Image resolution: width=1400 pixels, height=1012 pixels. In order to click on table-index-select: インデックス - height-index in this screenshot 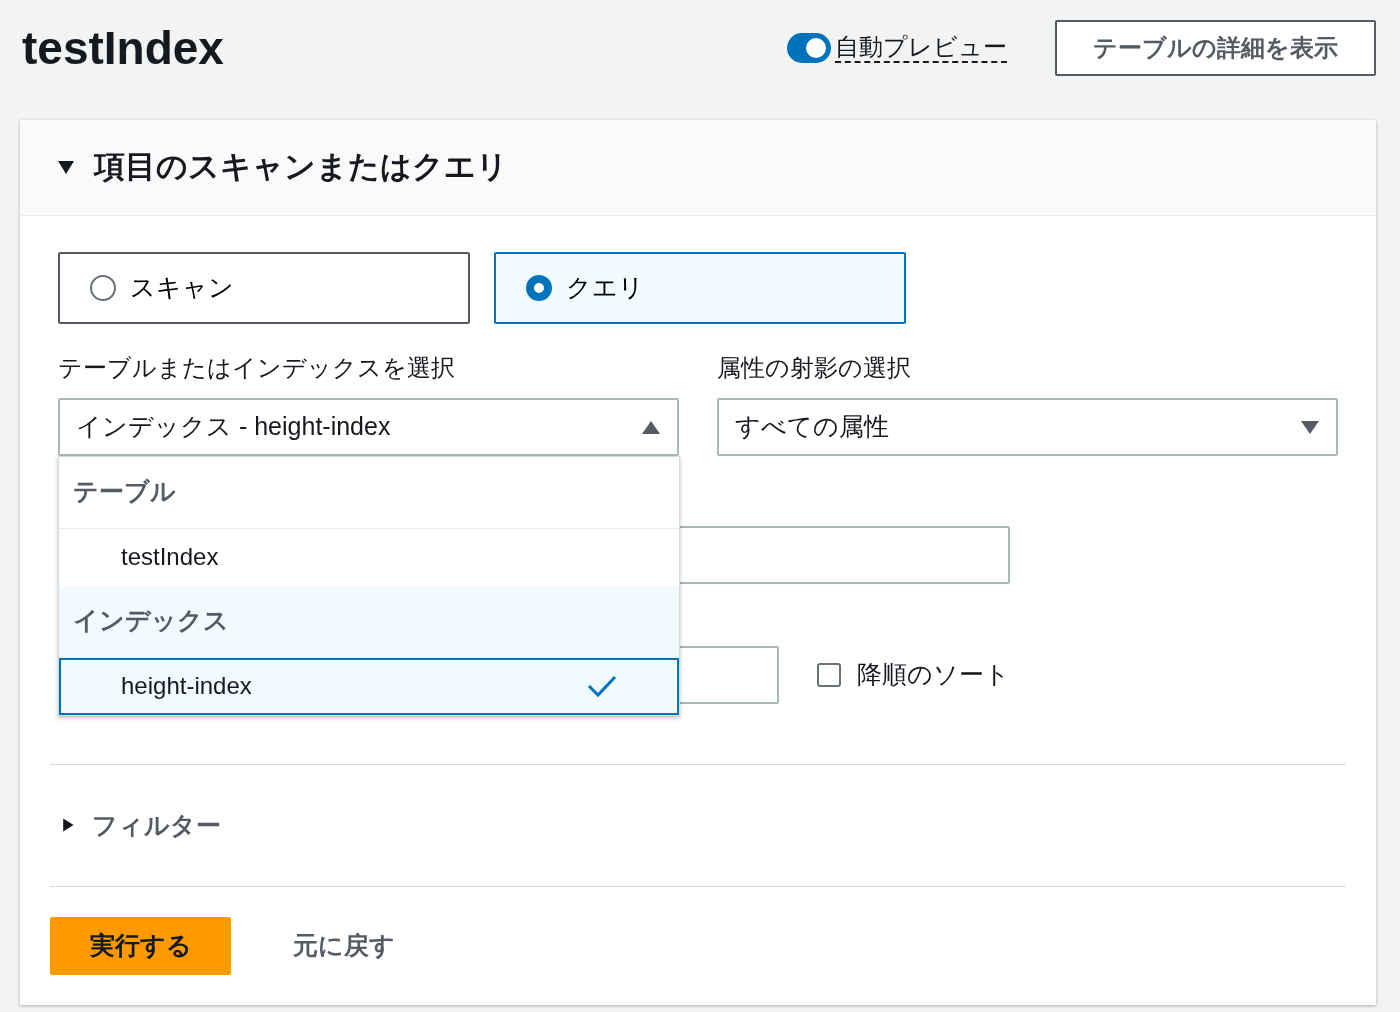, I will do `click(368, 426)`.